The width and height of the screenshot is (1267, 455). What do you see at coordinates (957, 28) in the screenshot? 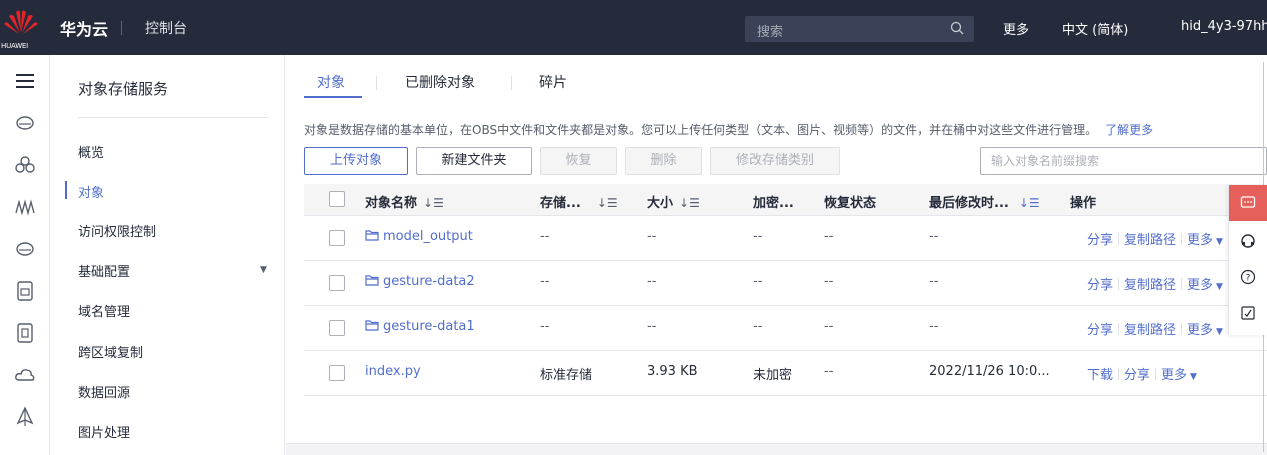
I see `search-icon` at bounding box center [957, 28].